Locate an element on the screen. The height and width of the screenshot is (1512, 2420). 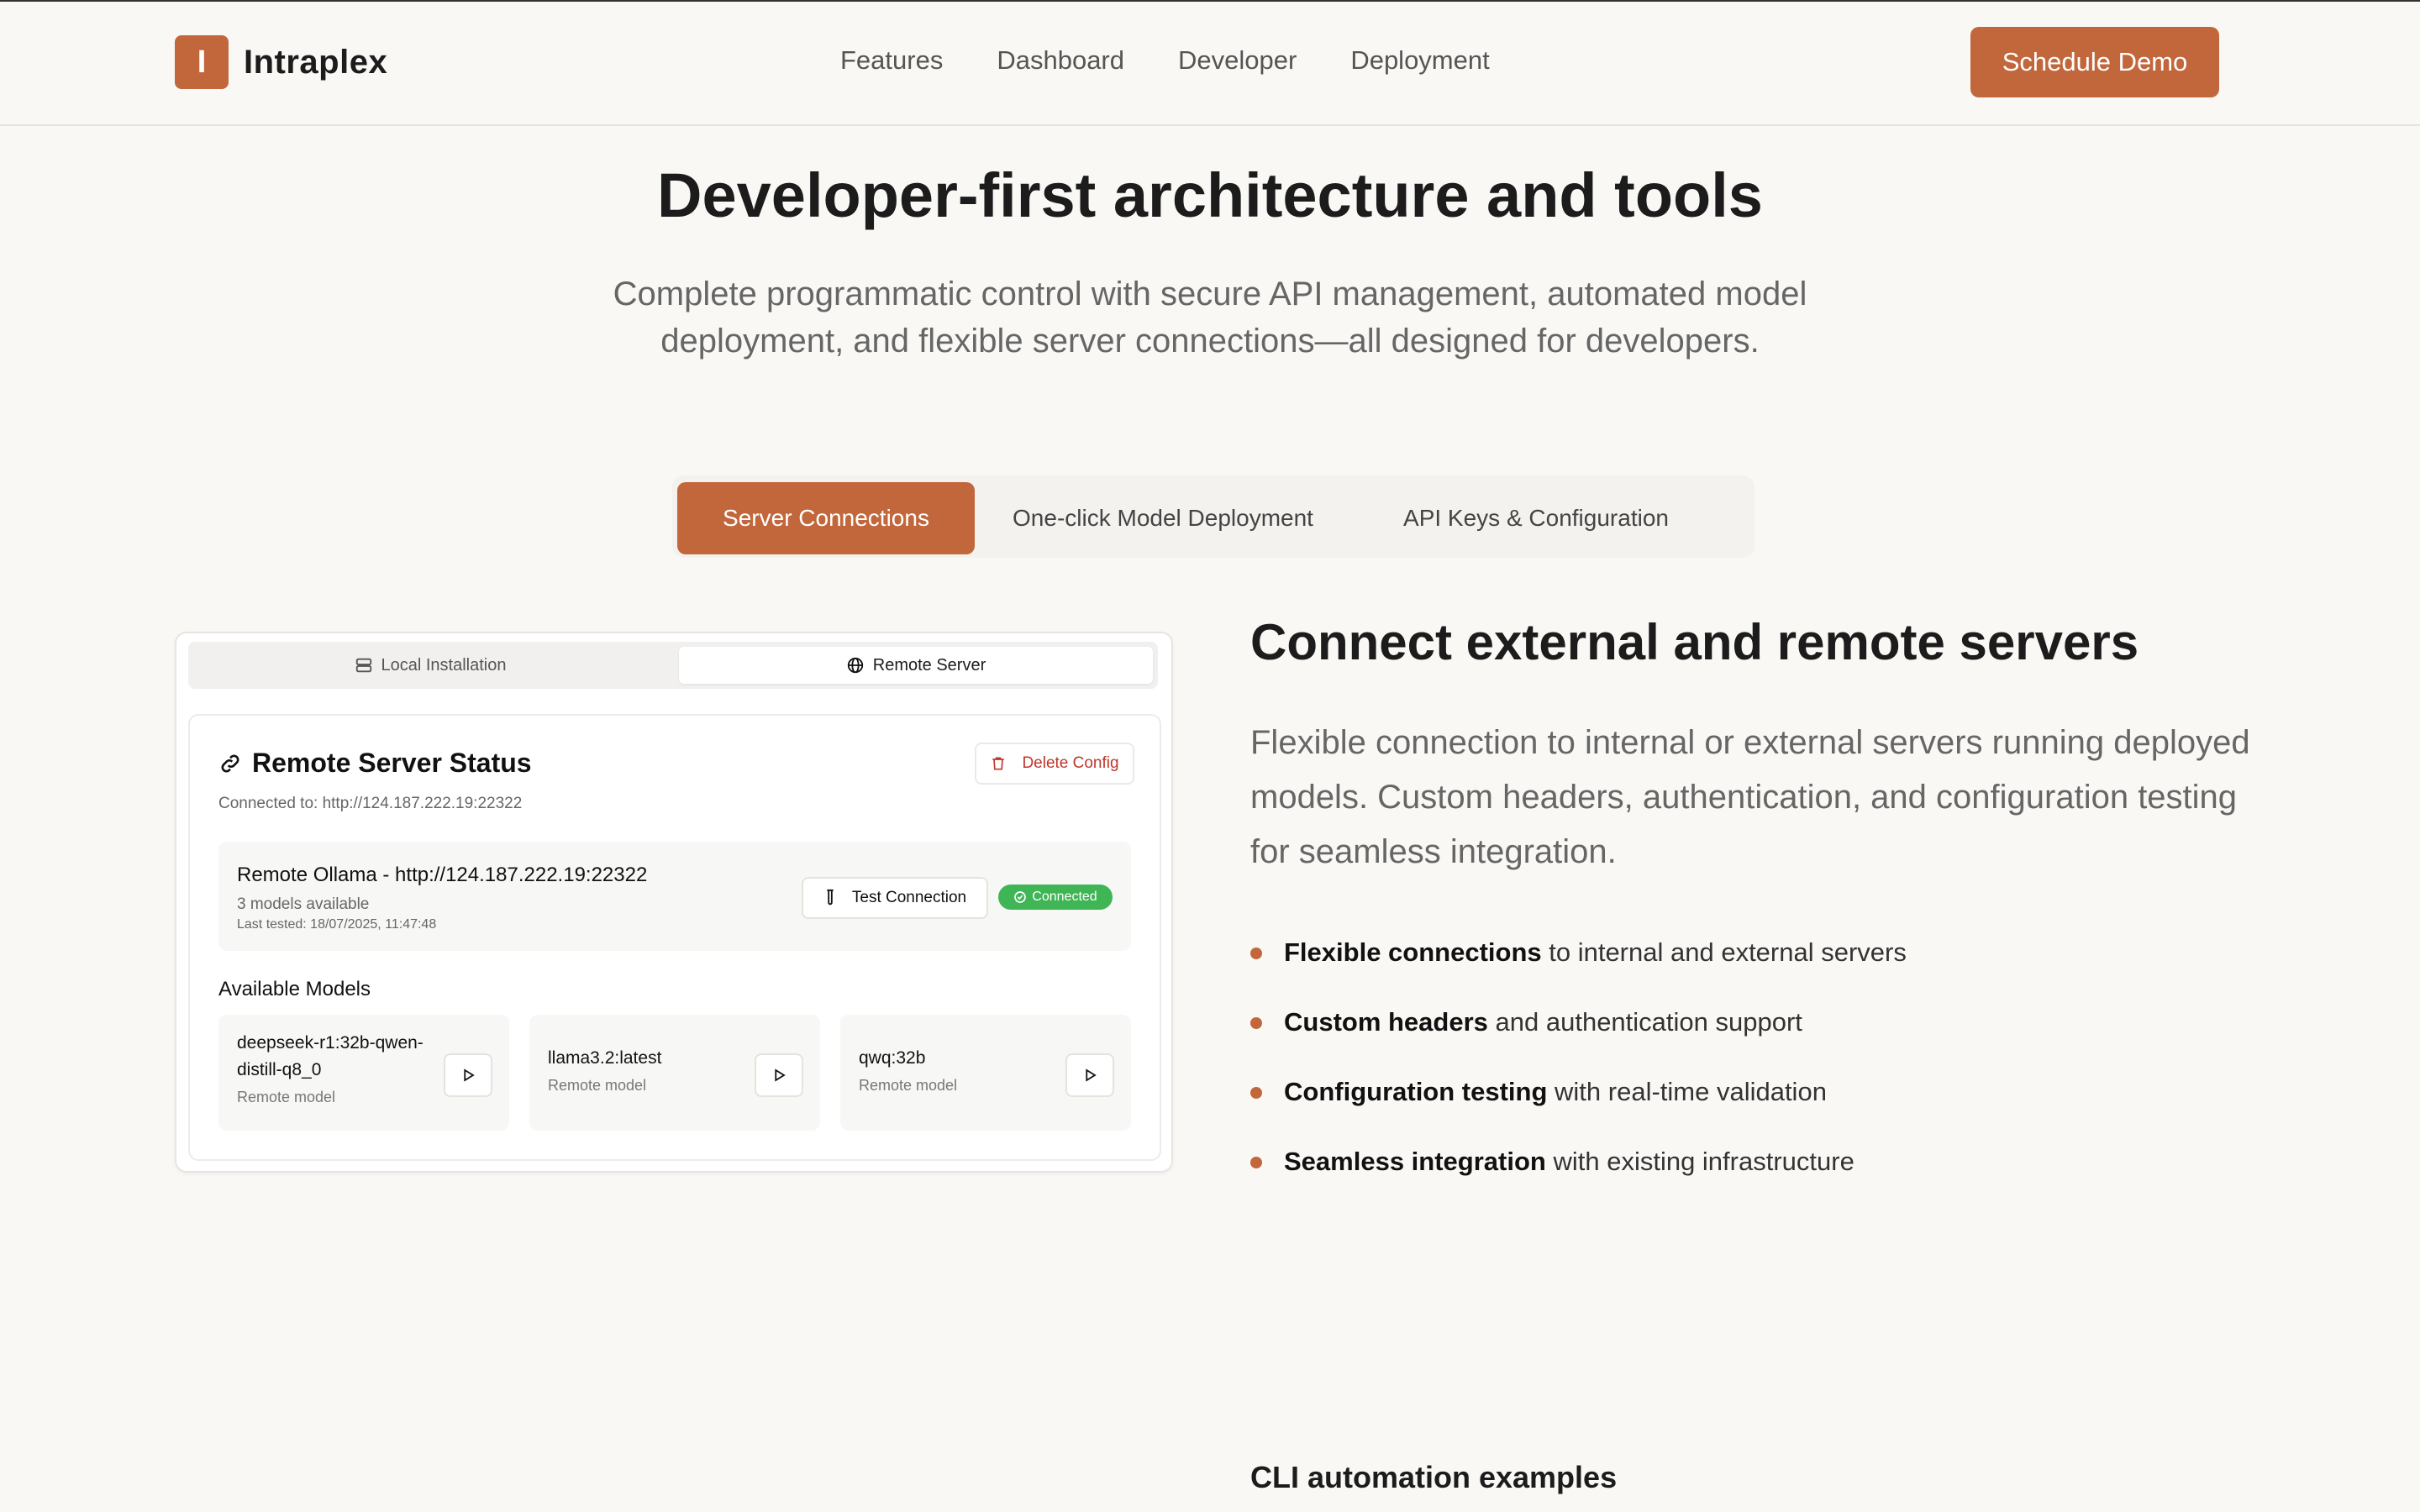
main-nav: Features Dashboard Developer Deployment is located at coordinates (1192, 60).